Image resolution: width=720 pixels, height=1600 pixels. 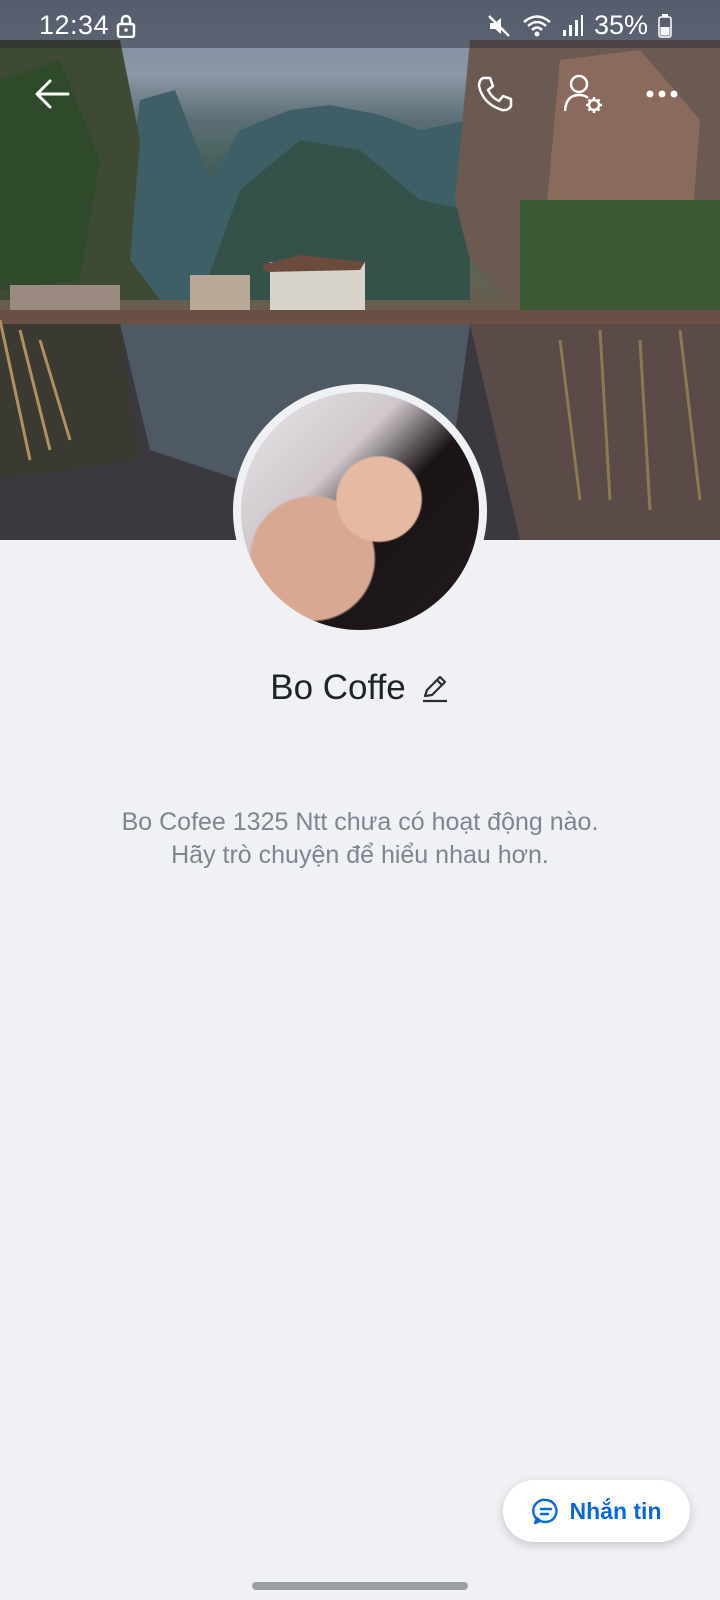 I want to click on status-icons: 35%, so click(x=579, y=25).